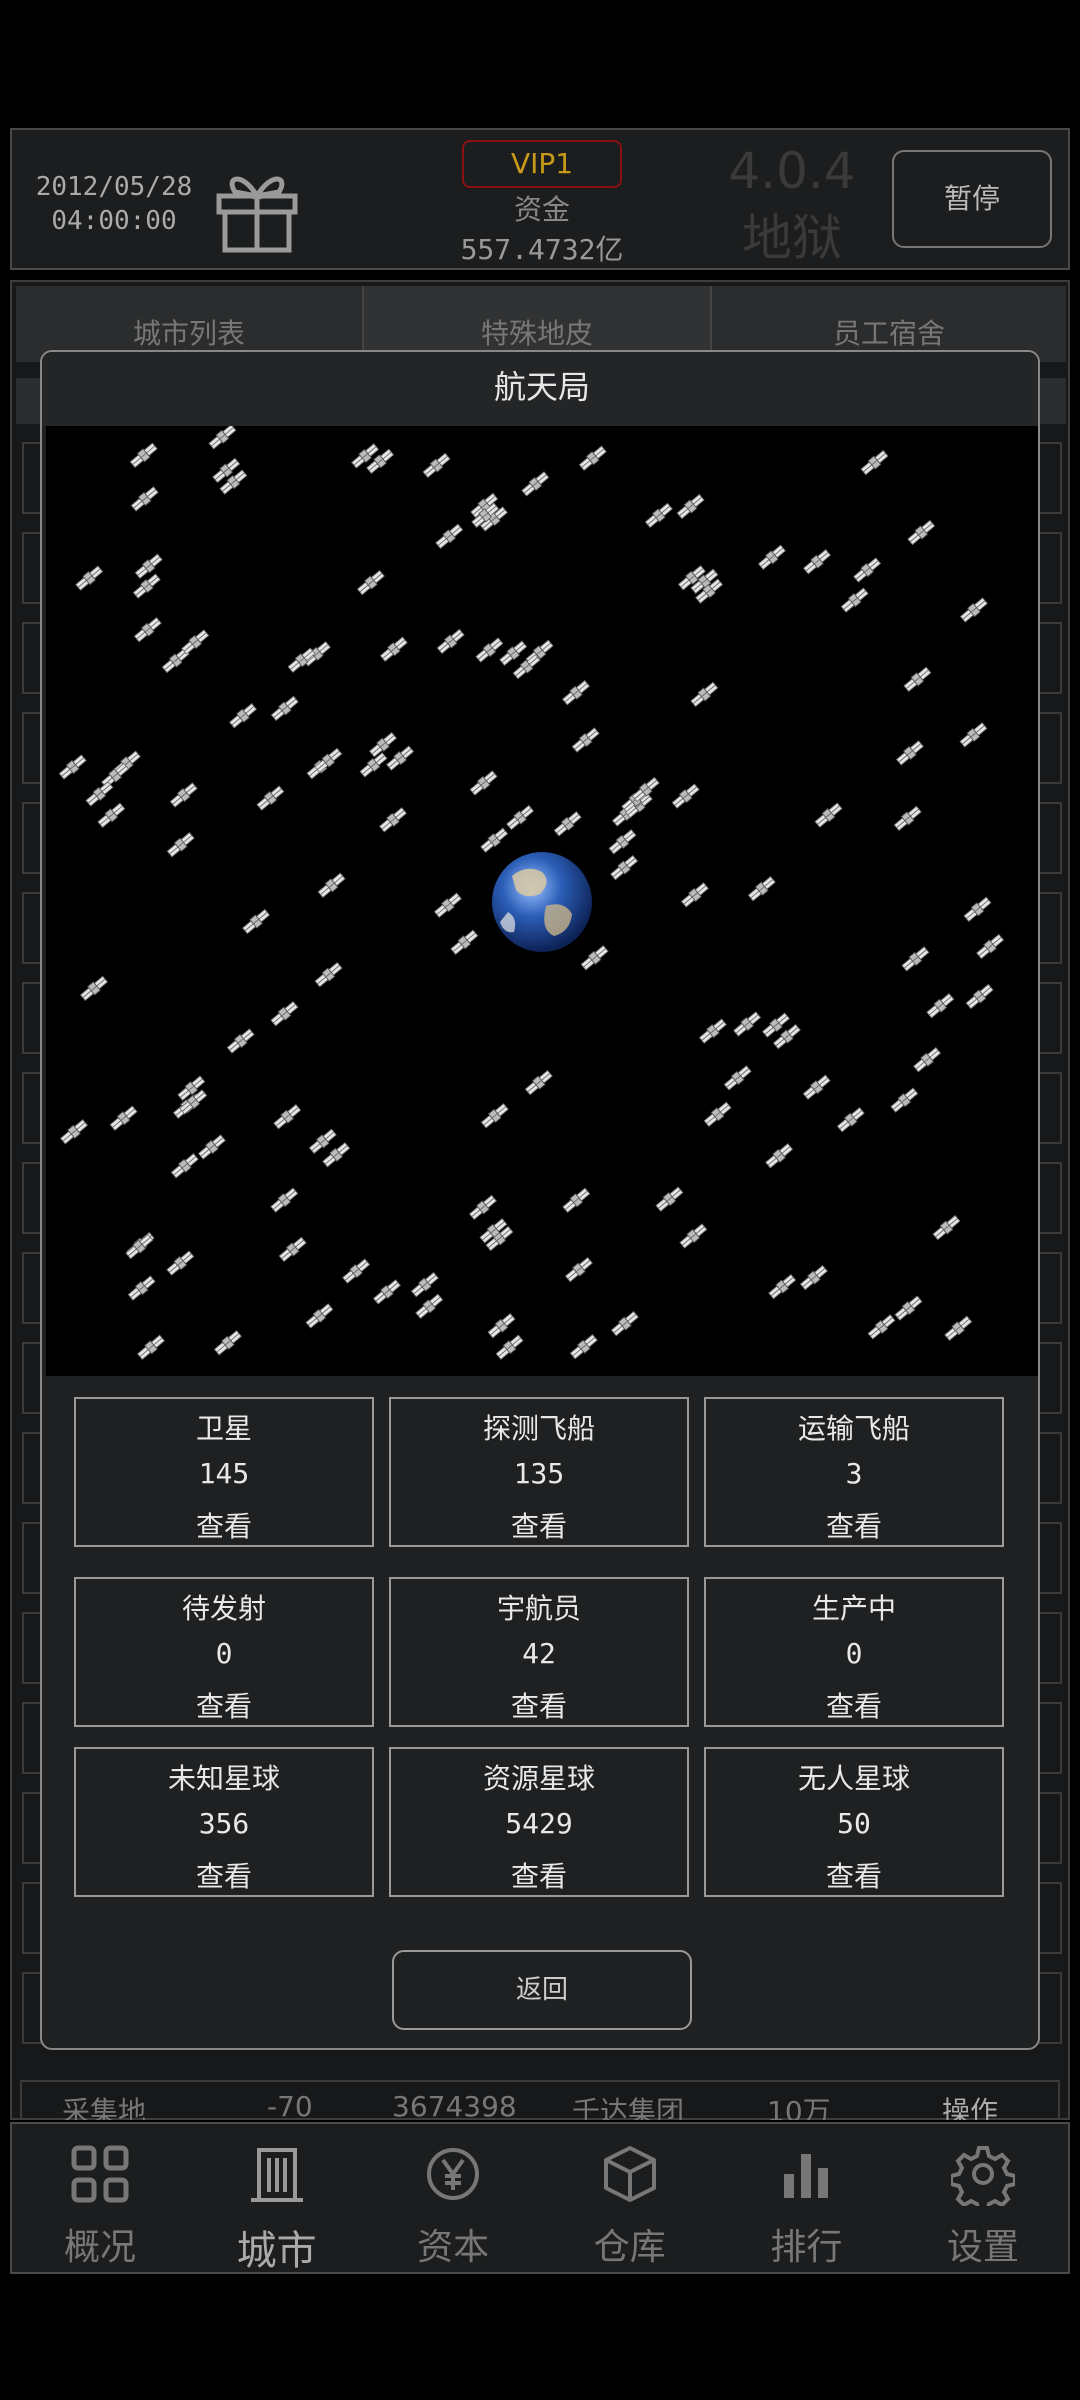 The width and height of the screenshot is (1080, 2400). I want to click on nav-item-grid: 概况, so click(100, 2198).